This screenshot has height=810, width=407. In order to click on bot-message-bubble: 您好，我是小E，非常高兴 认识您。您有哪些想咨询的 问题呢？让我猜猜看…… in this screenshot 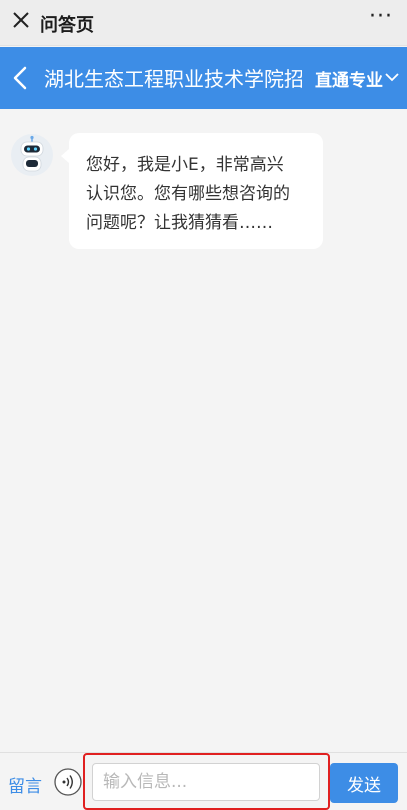, I will do `click(192, 191)`.